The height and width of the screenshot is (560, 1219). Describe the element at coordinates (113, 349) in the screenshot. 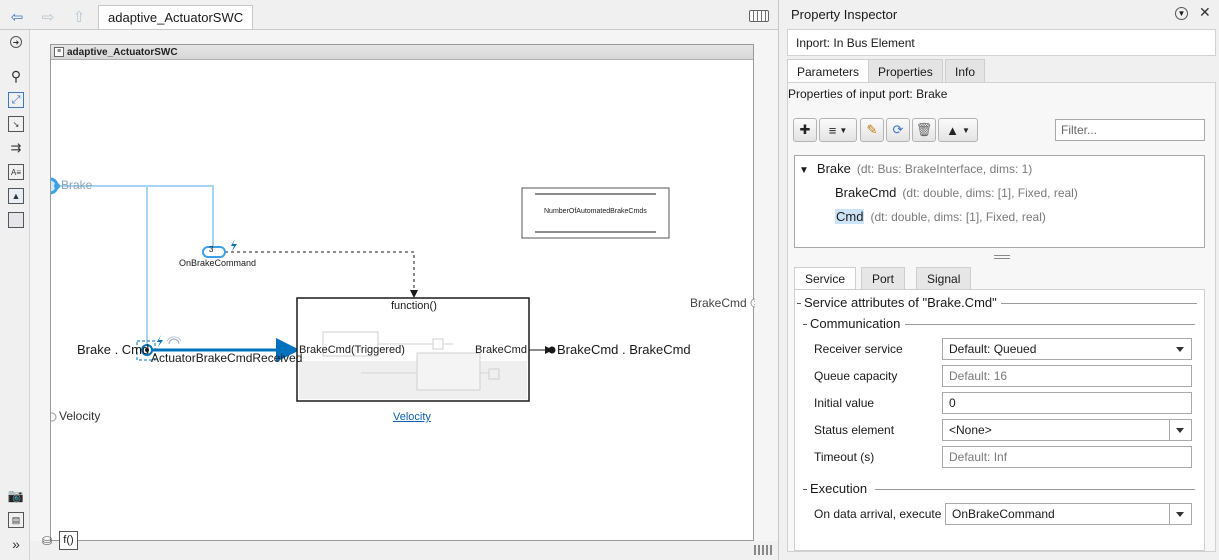

I see `bus-element-in-label: Brake . Cmd` at that location.